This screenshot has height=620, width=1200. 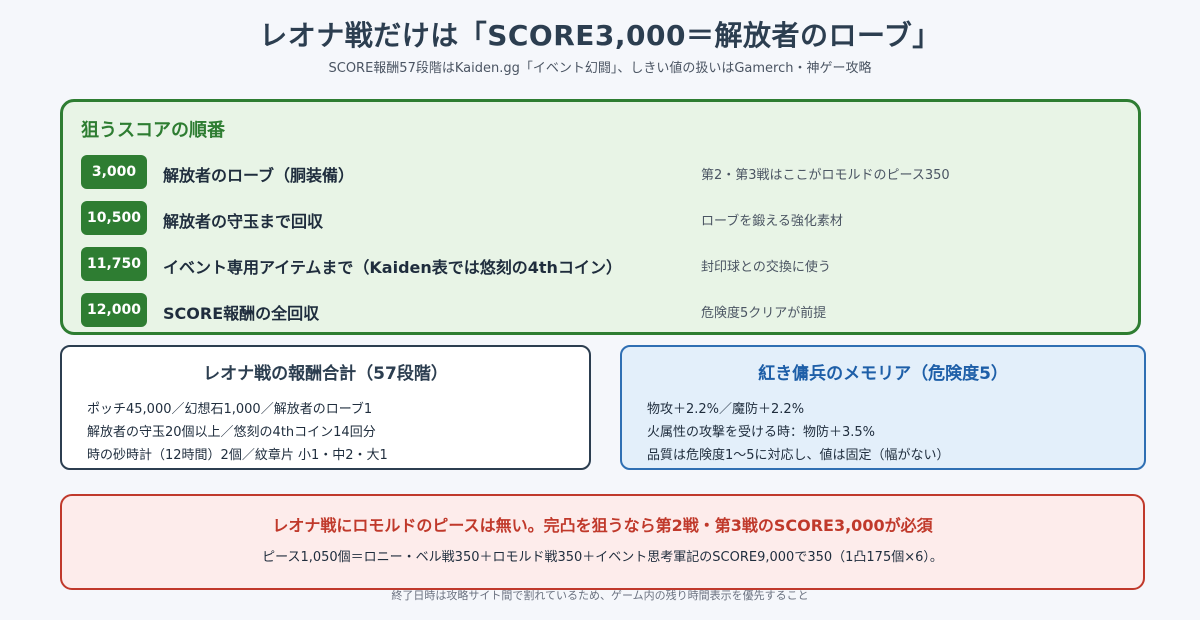 What do you see at coordinates (237, 455) in the screenshot?
I see `rewards-line: 時の砂時計（12時間）2個／紋章片 小1・中2・大1` at bounding box center [237, 455].